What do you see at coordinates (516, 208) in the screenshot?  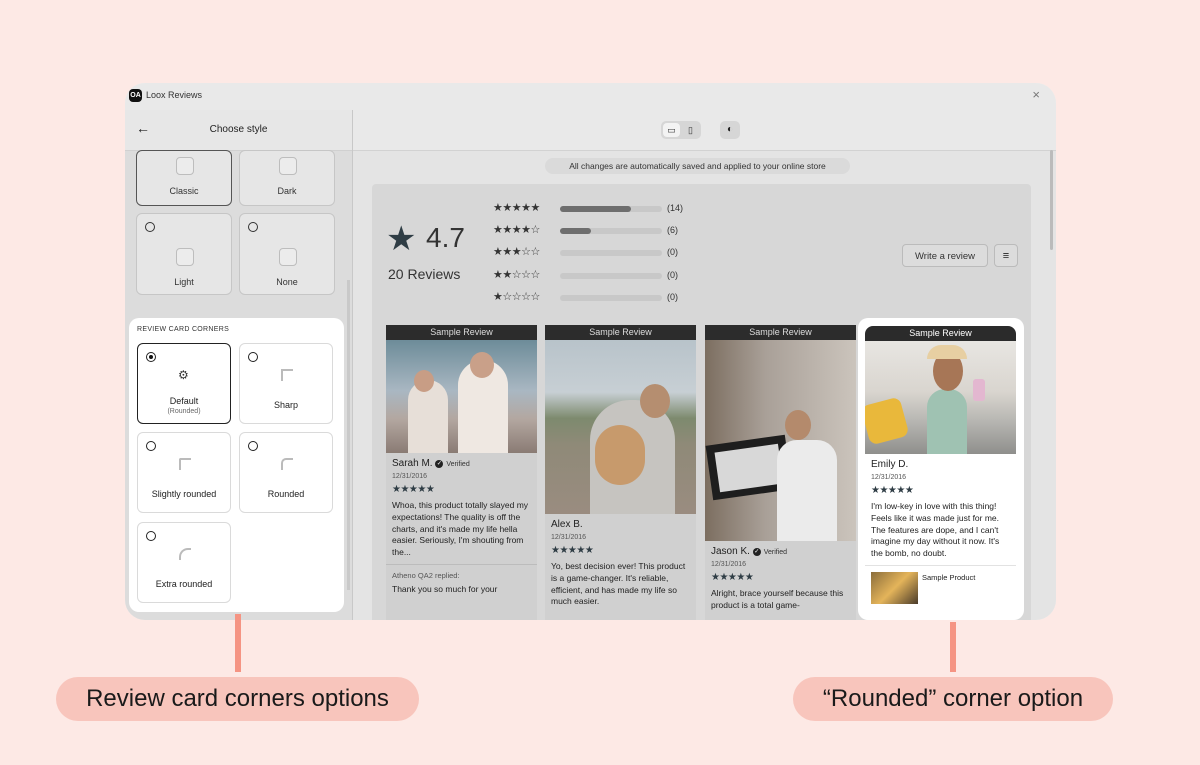 I see `dist-stars: ★★★★★` at bounding box center [516, 208].